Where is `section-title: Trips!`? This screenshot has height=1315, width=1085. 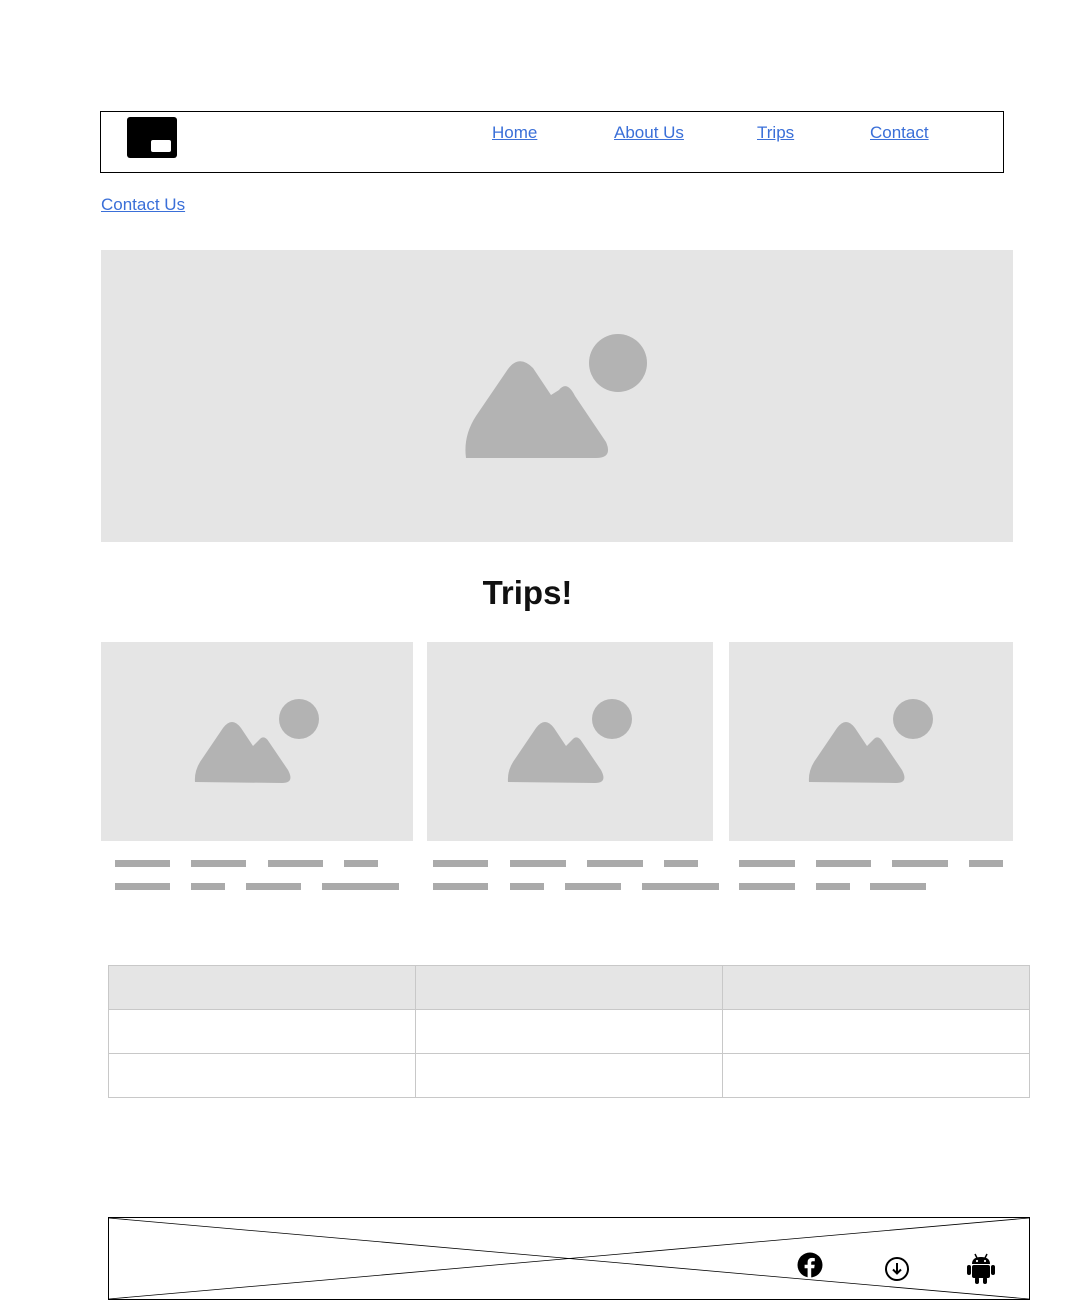 section-title: Trips! is located at coordinates (527, 592).